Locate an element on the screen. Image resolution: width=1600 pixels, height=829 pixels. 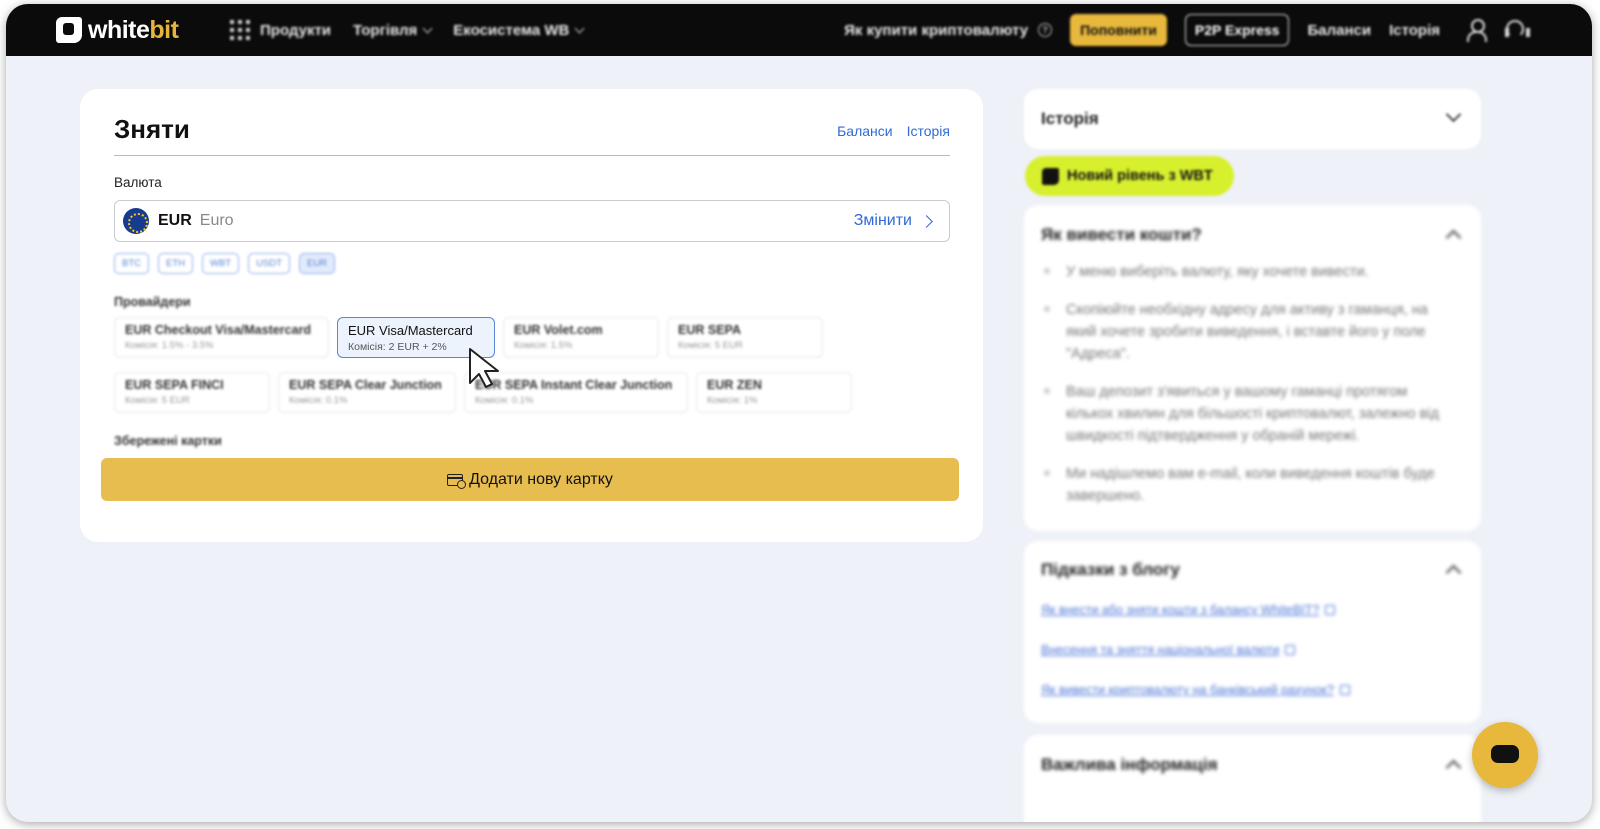
nav-history: Історія is located at coordinates (1414, 30).